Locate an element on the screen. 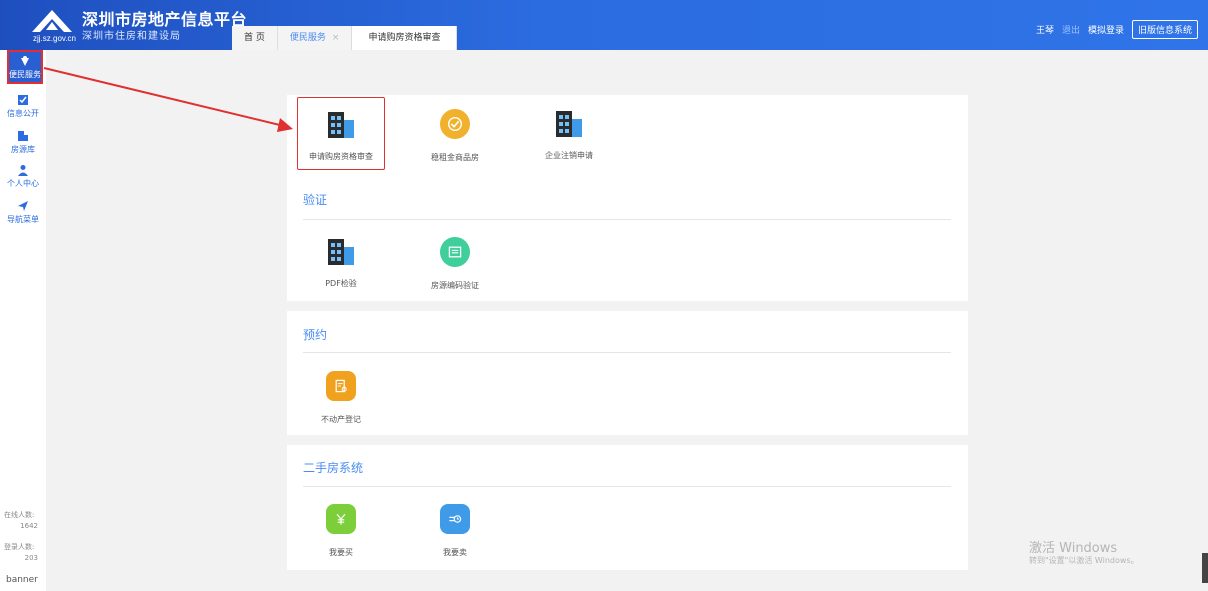  tab-purchase-qualification: 申请购房资格审查 is located at coordinates (405, 38).